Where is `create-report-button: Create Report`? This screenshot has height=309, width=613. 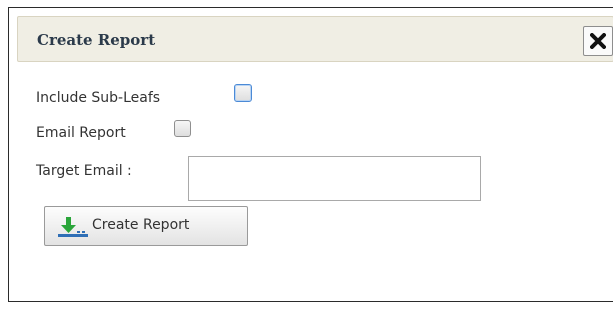
create-report-button: Create Report is located at coordinates (146, 226).